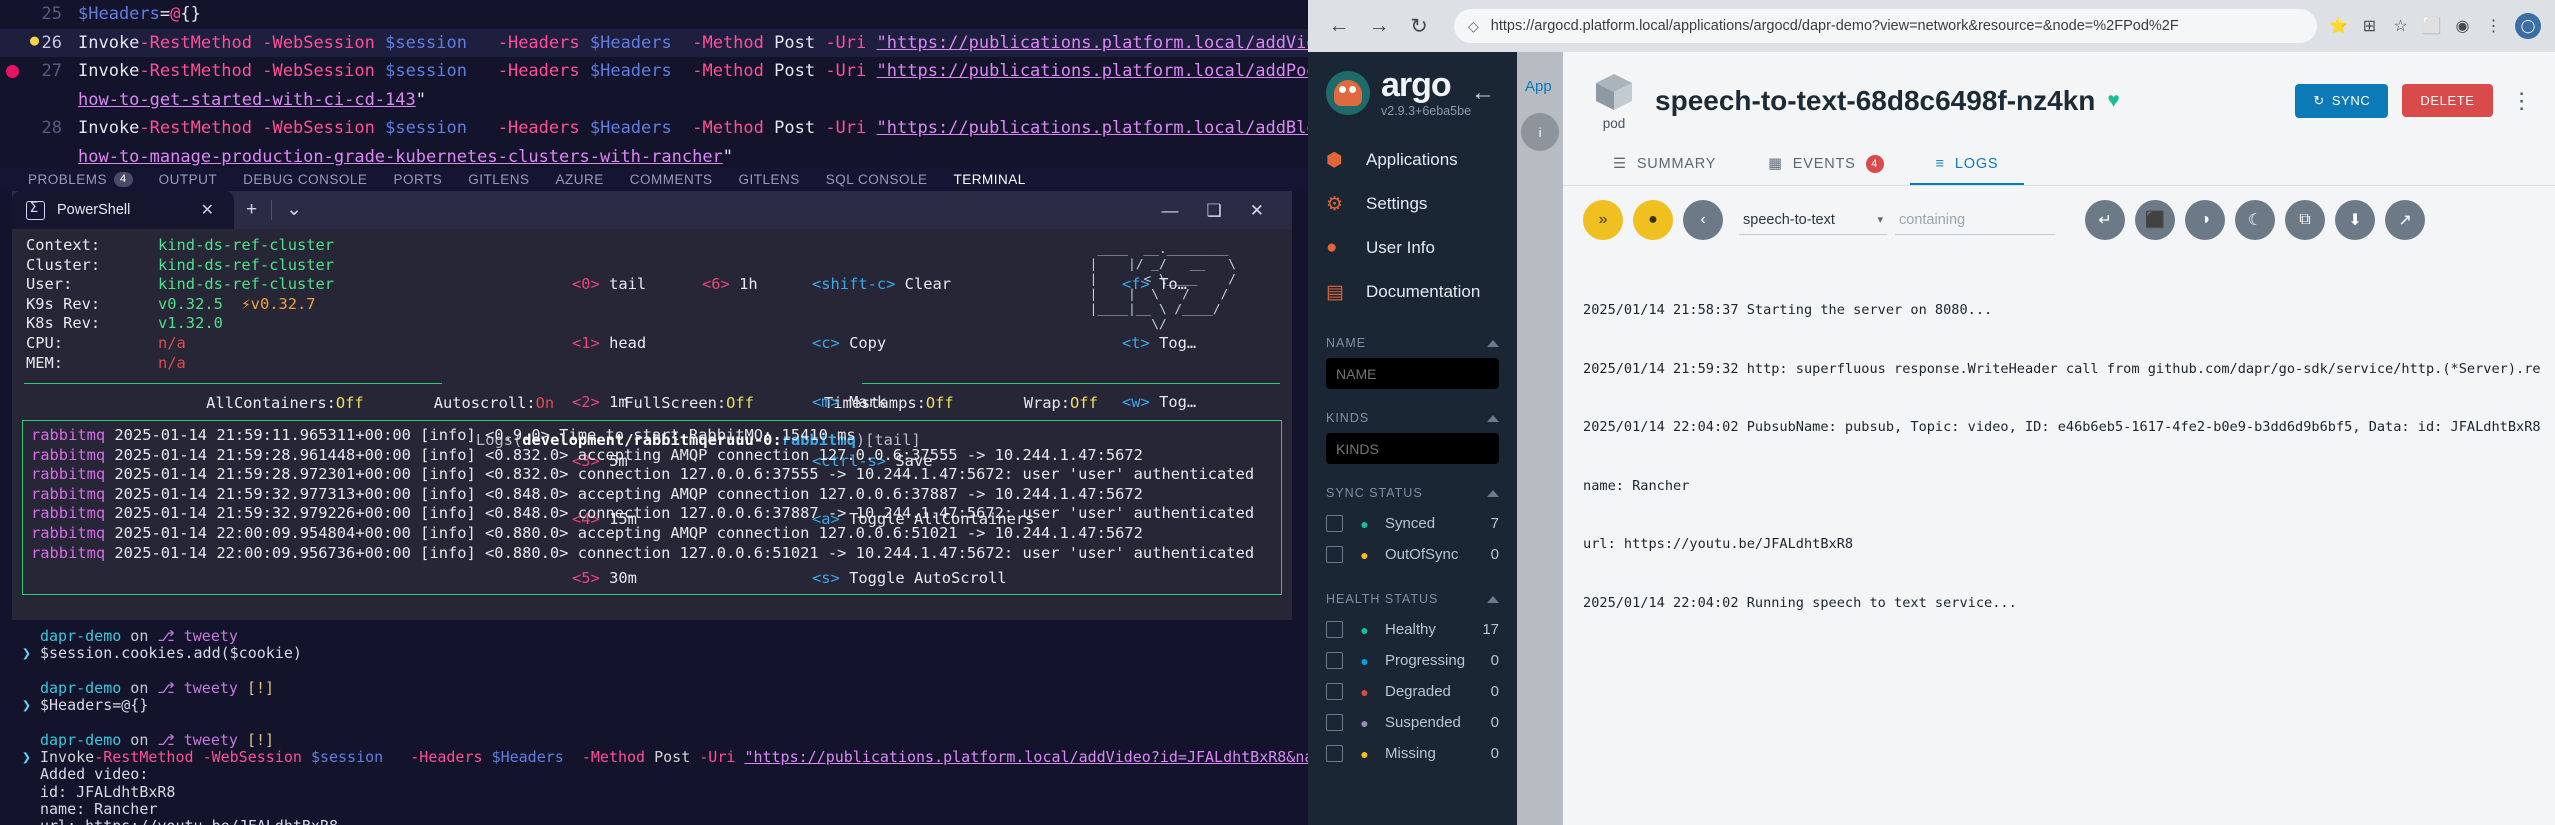  What do you see at coordinates (417, 179) in the screenshot?
I see `panel-tab-ports-3: PORTS` at bounding box center [417, 179].